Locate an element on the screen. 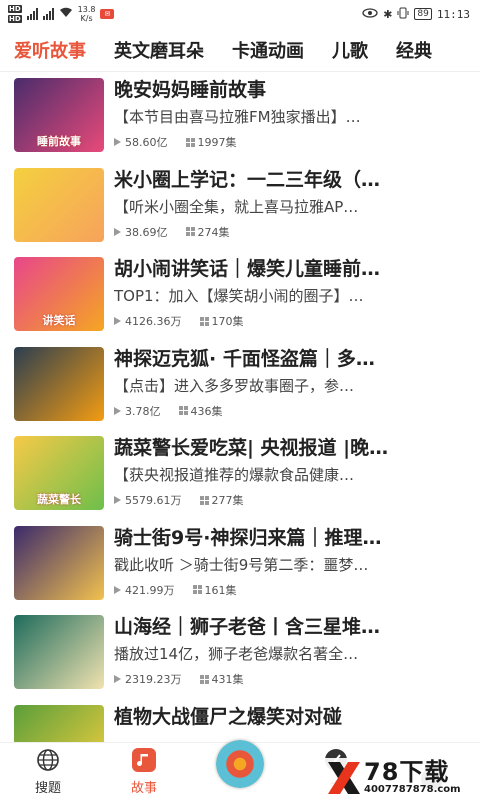  episode-count: 274集 is located at coordinates (213, 232).